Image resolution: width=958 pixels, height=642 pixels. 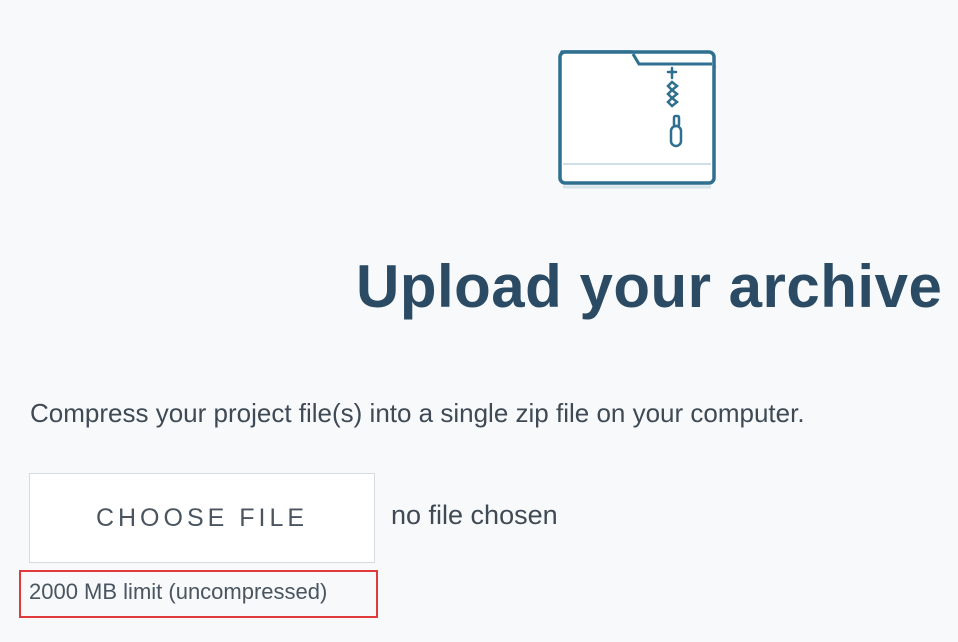 What do you see at coordinates (474, 515) in the screenshot?
I see `file-status-text: no file chosen` at bounding box center [474, 515].